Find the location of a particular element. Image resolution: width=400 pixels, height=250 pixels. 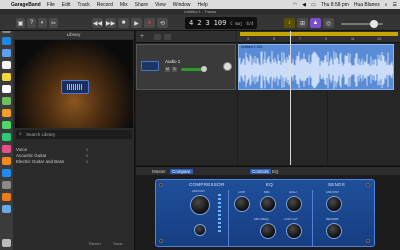

notes-icon is located at coordinates (6, 77).